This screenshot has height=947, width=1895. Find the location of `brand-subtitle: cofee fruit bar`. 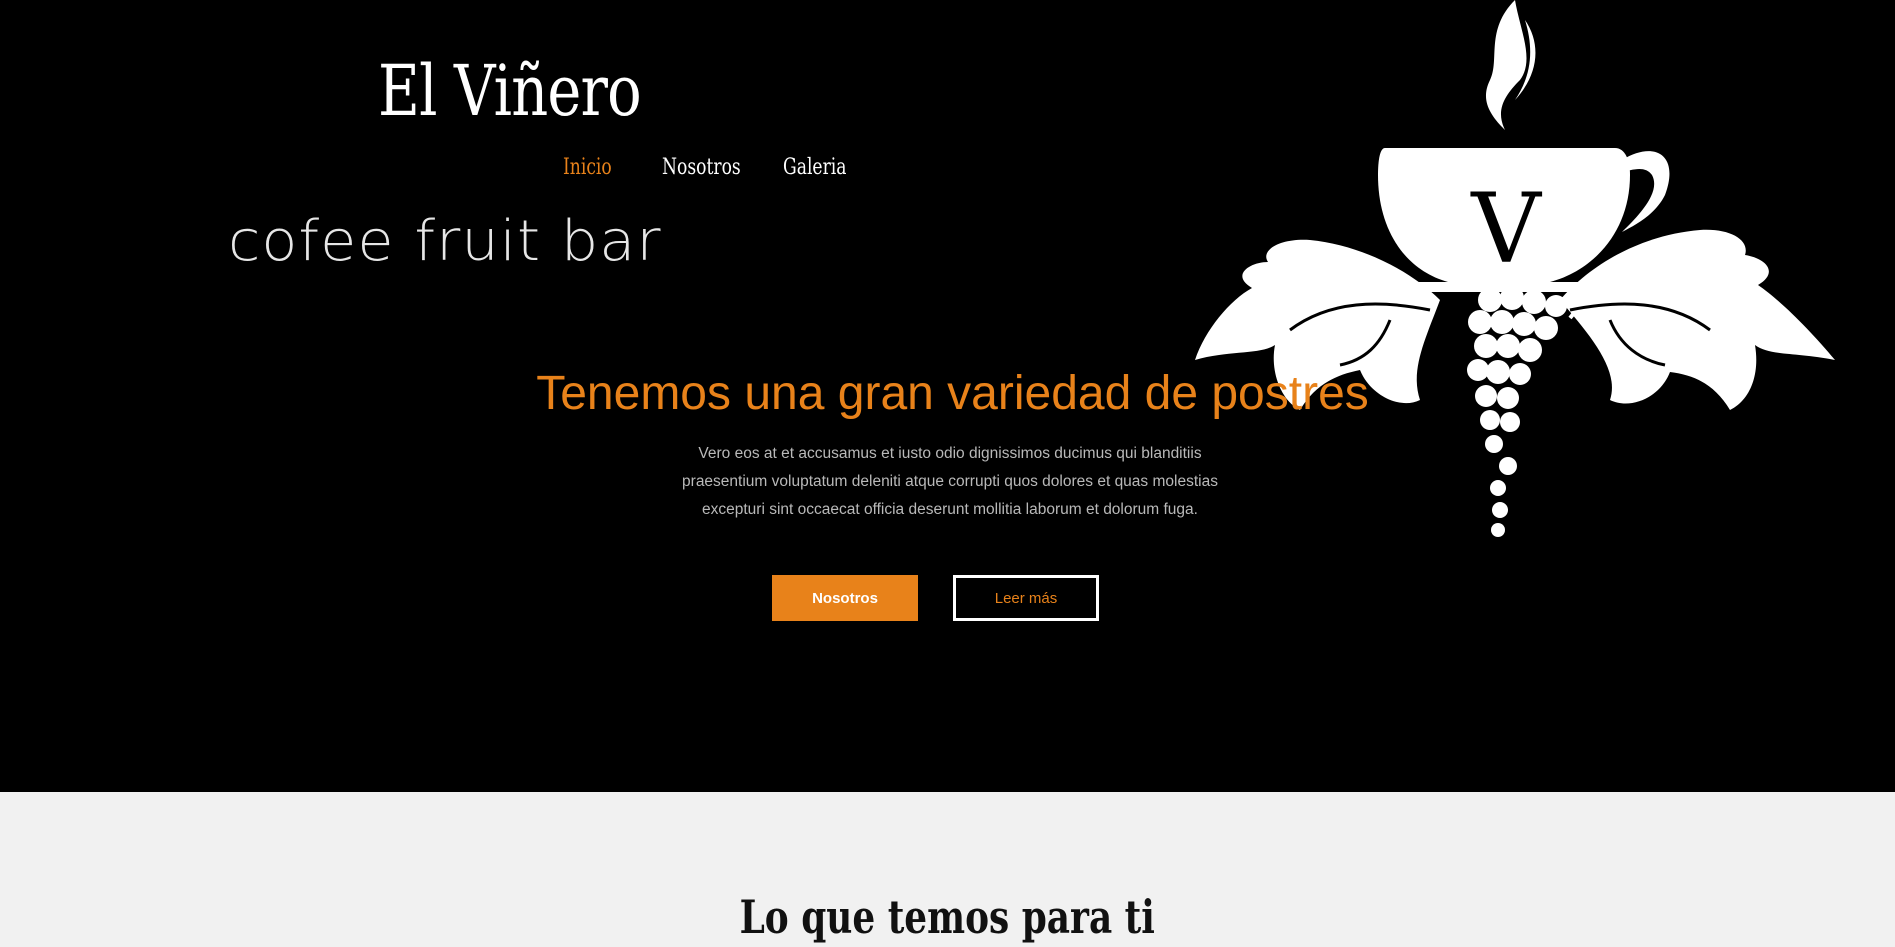

brand-subtitle: cofee fruit bar is located at coordinates (445, 241).